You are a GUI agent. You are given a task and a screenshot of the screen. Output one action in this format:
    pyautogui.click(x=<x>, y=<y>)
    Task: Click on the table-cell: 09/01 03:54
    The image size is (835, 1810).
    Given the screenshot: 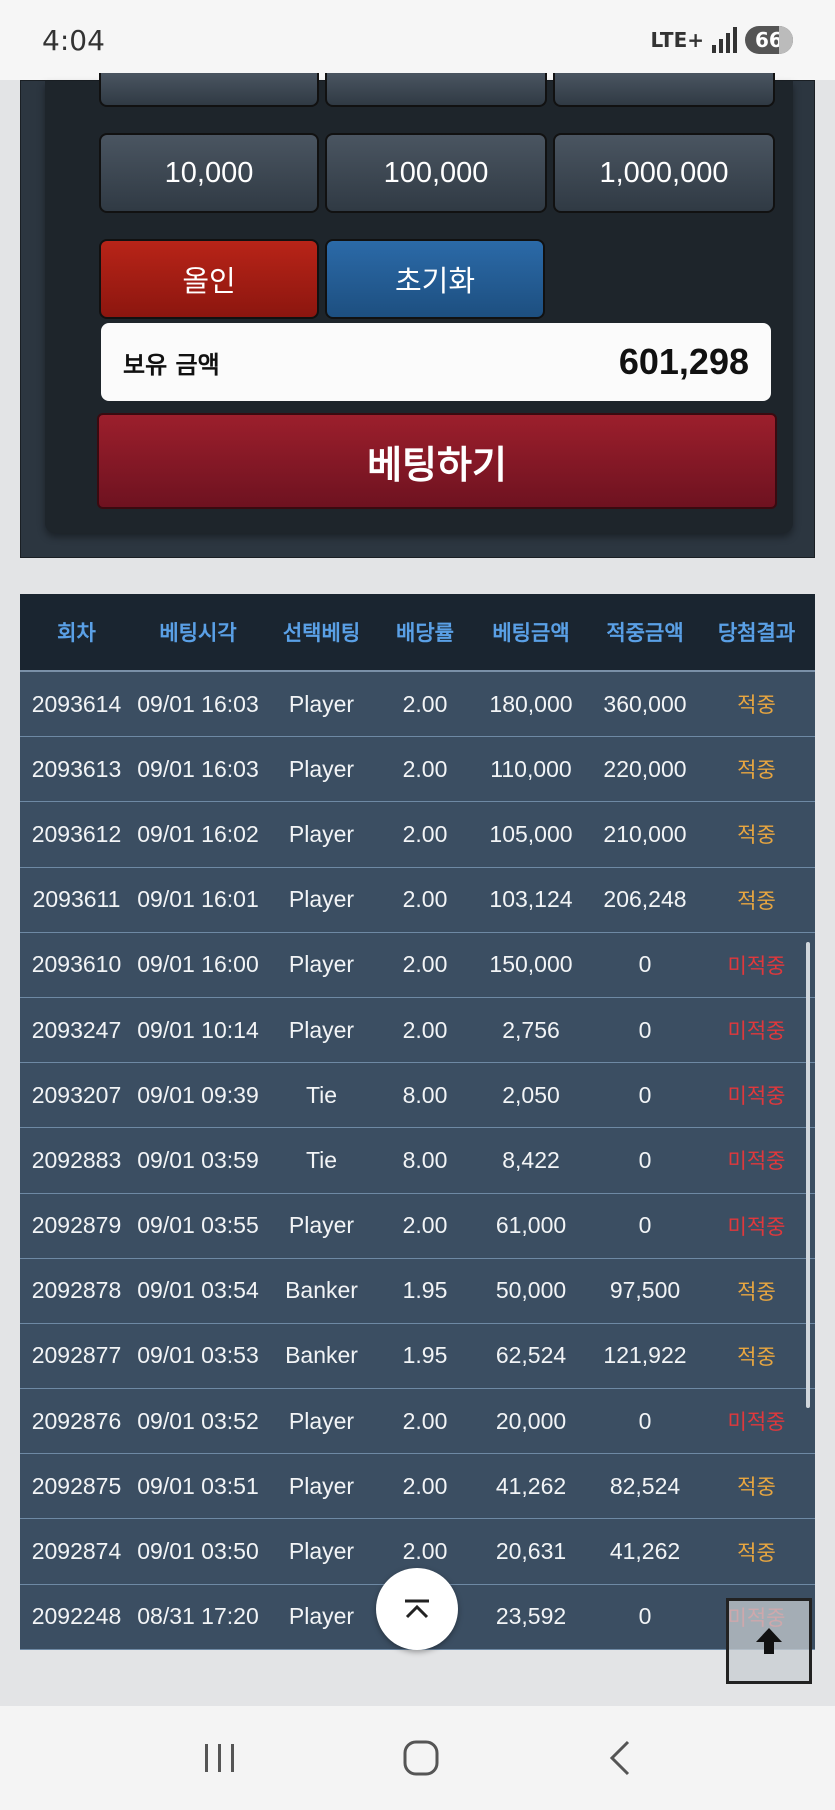 What is the action you would take?
    pyautogui.click(x=198, y=1290)
    